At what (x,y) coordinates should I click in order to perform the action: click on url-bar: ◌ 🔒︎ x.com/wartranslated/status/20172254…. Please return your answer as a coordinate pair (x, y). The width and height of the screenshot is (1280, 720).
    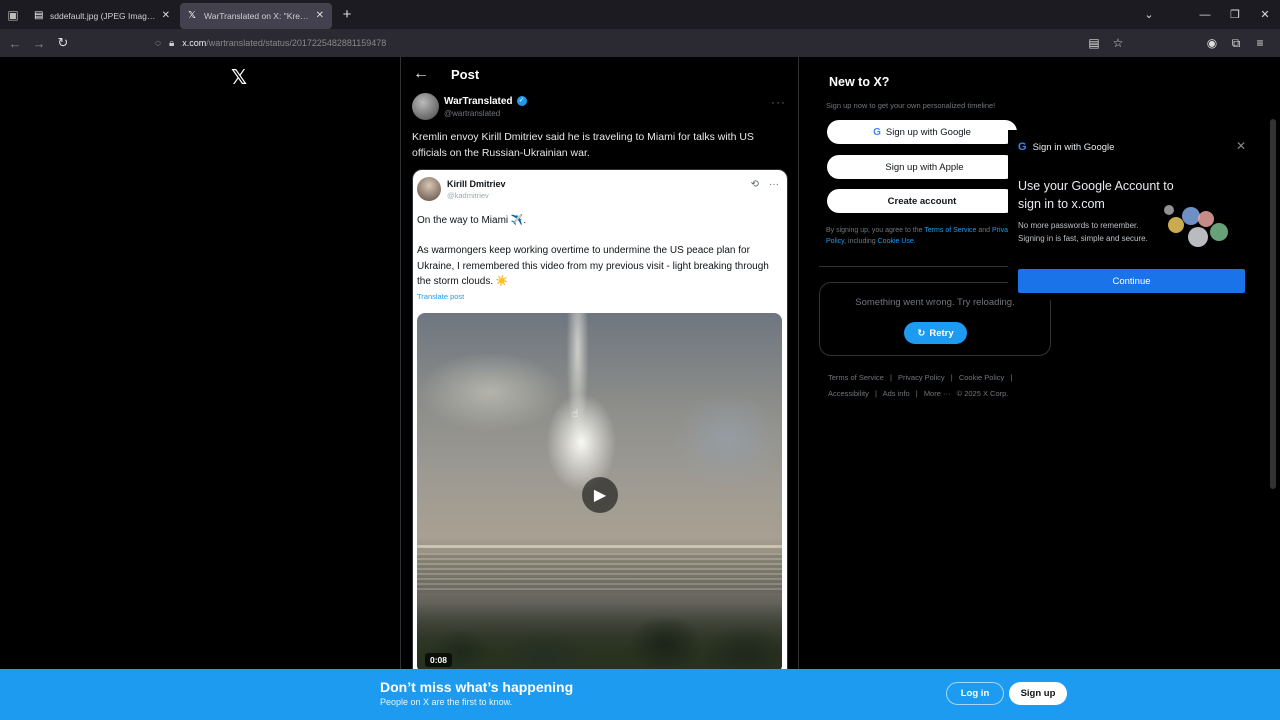
    Looking at the image, I should click on (640, 43).